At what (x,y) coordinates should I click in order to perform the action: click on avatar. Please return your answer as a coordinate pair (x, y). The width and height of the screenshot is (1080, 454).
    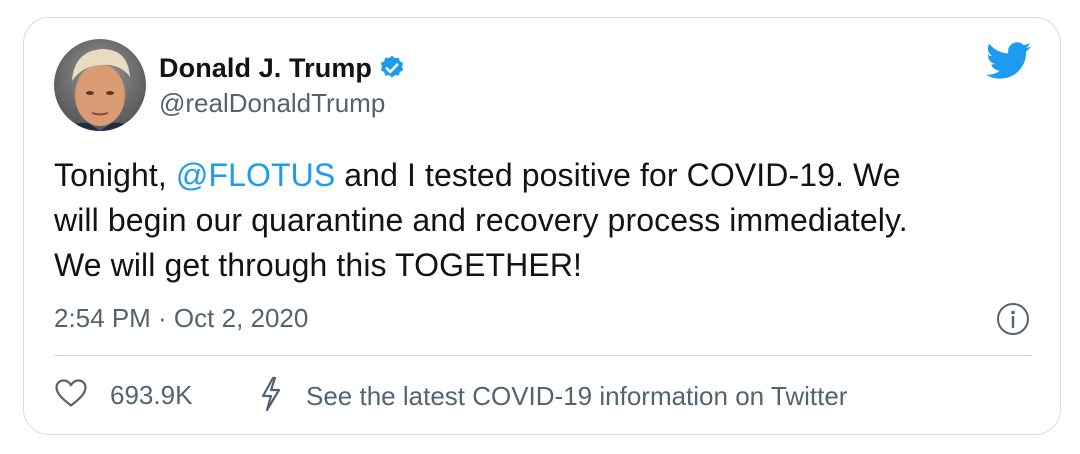
    Looking at the image, I should click on (100, 85).